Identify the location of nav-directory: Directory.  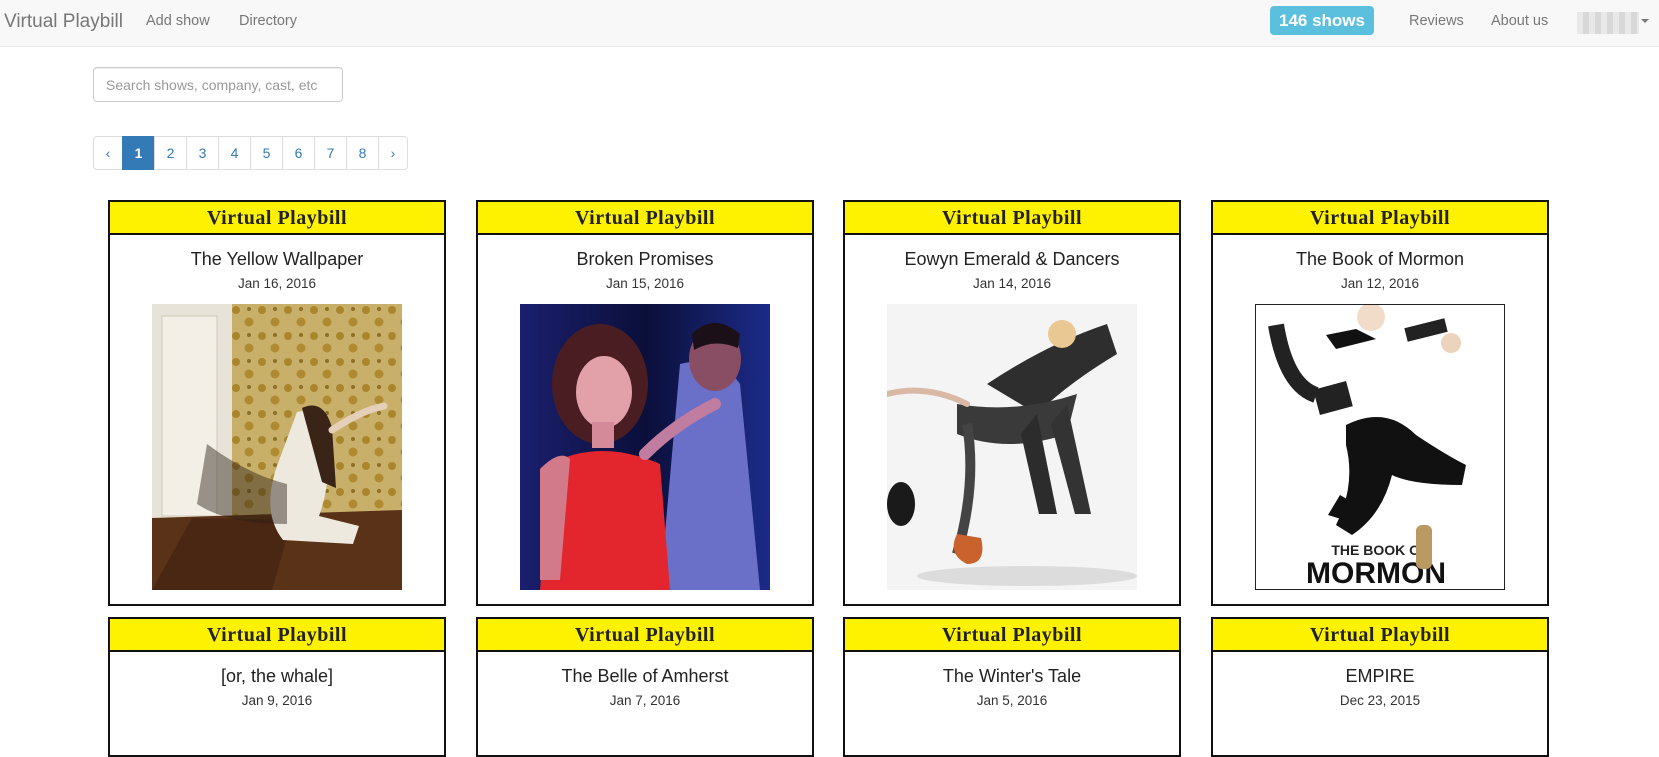
(268, 21).